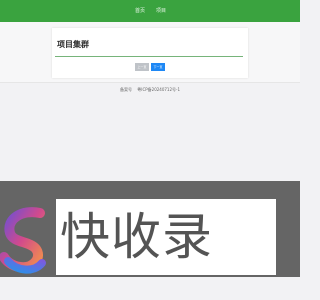 This screenshot has width=320, height=300. I want to click on nav-item-projects: 项目, so click(161, 11).